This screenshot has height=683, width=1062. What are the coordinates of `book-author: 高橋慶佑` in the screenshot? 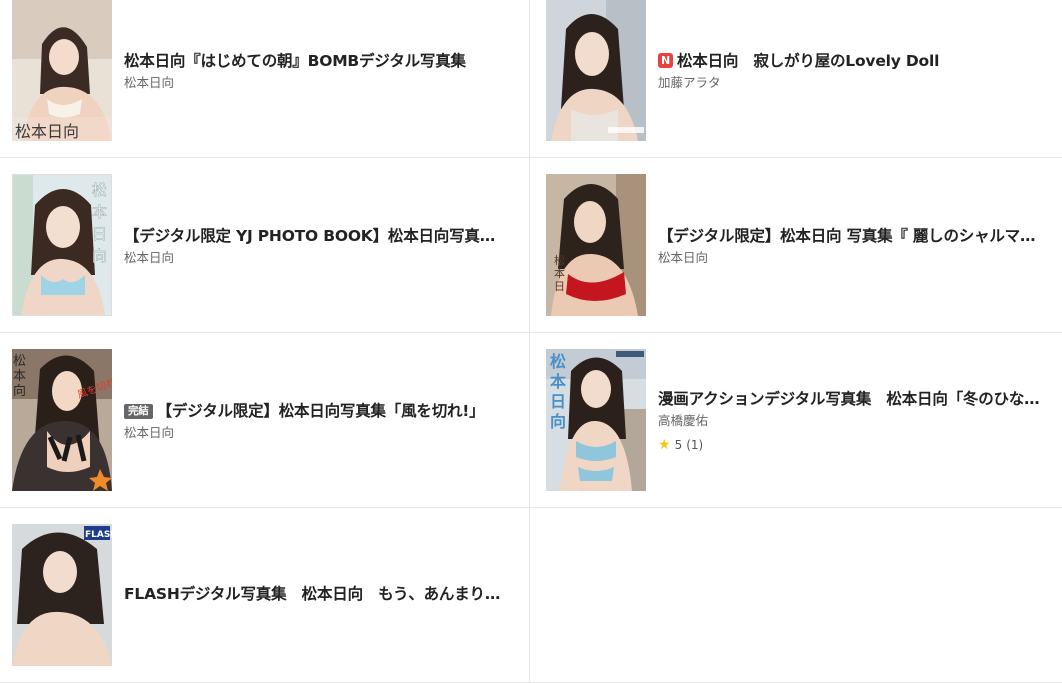 It's located at (850, 421).